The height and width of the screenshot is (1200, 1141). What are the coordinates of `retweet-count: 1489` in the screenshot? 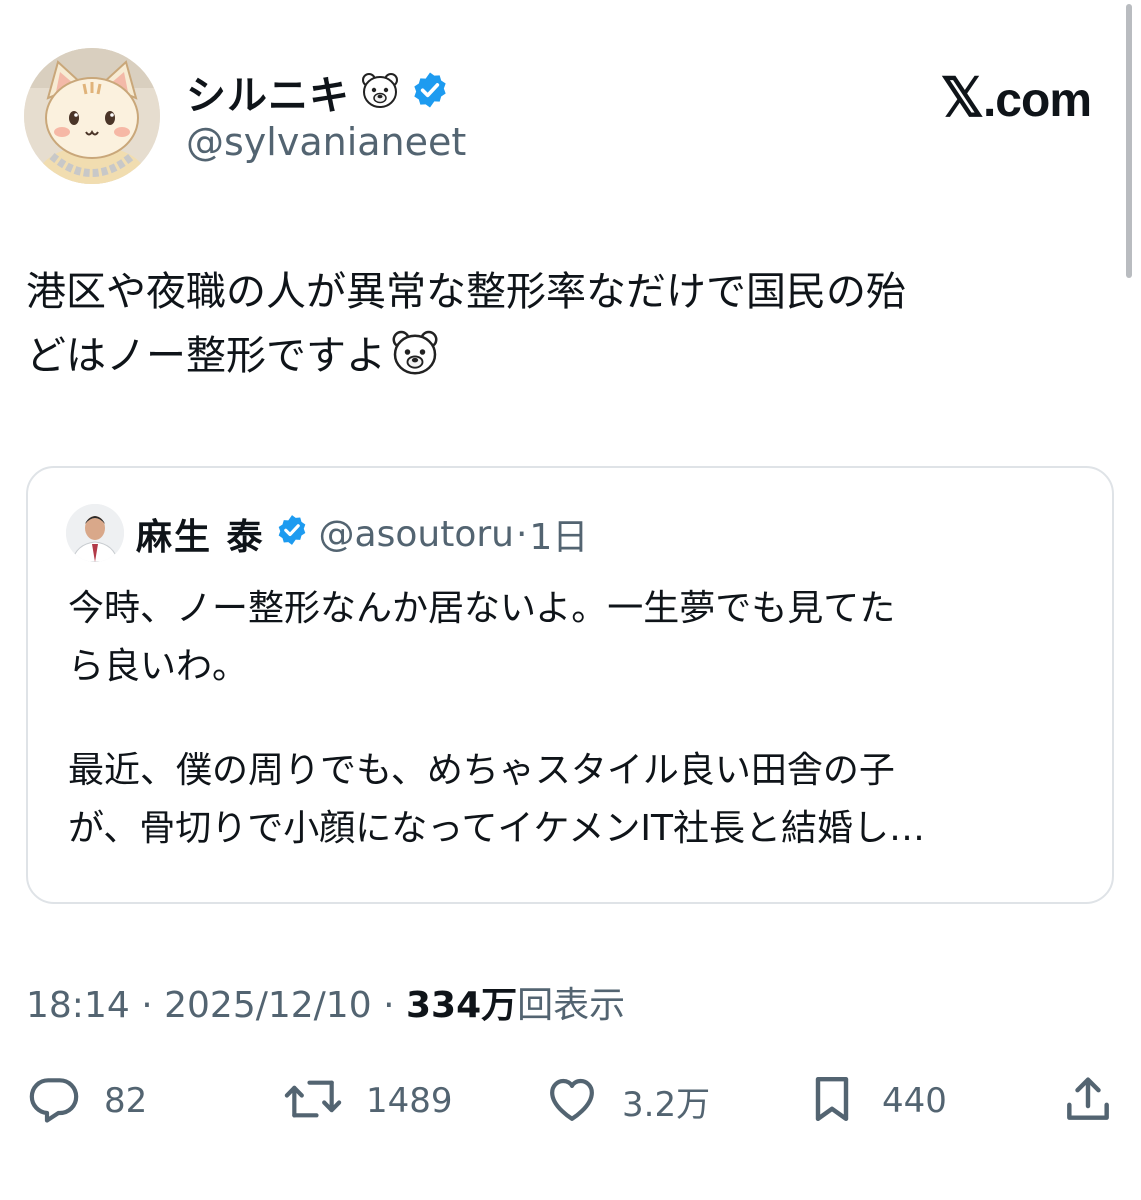 It's located at (409, 1101).